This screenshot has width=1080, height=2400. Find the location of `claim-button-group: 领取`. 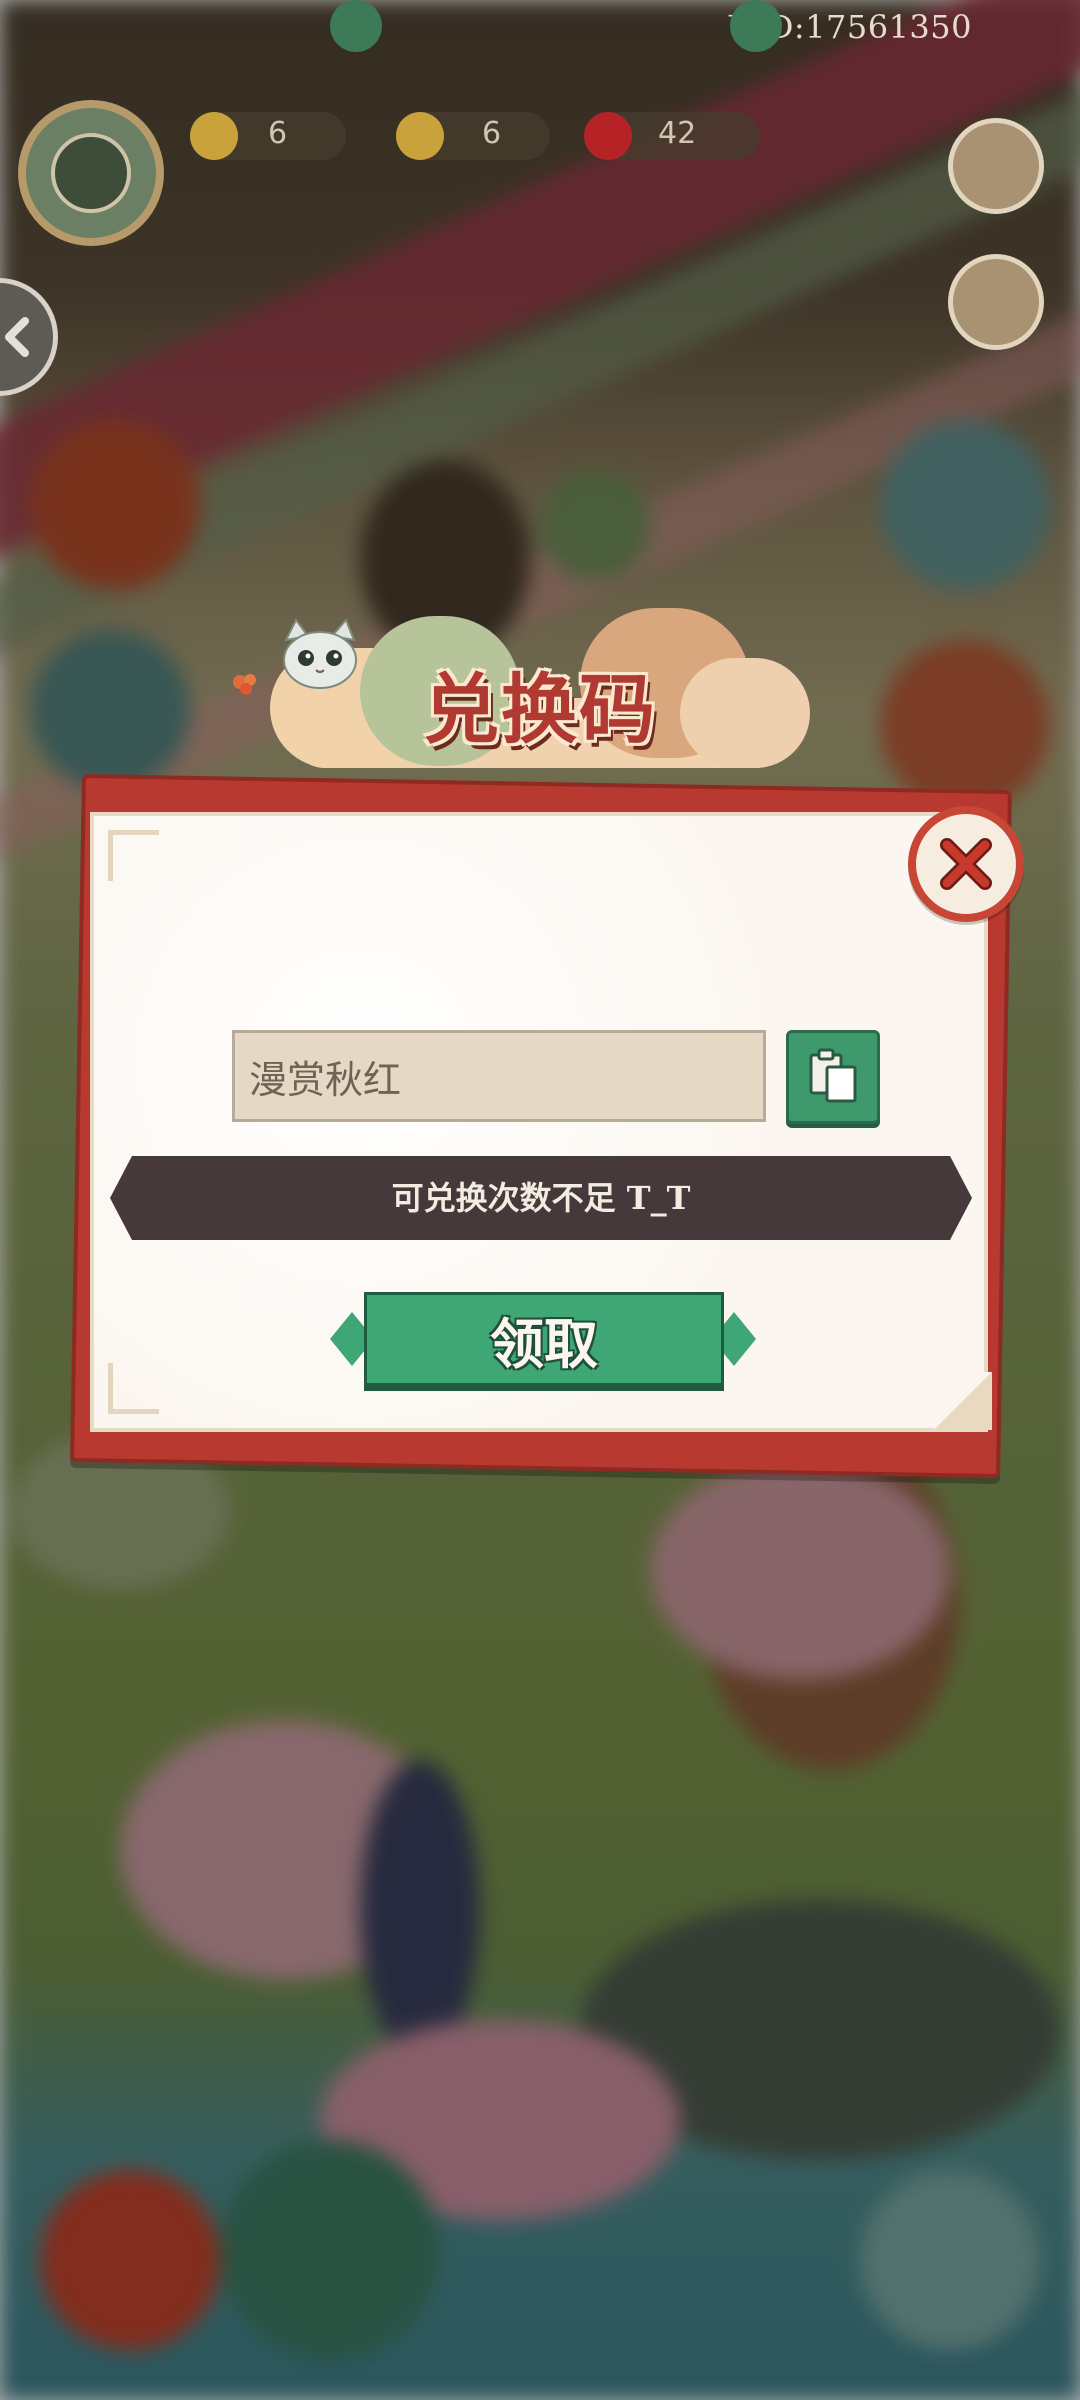

claim-button-group: 领取 is located at coordinates (543, 1339).